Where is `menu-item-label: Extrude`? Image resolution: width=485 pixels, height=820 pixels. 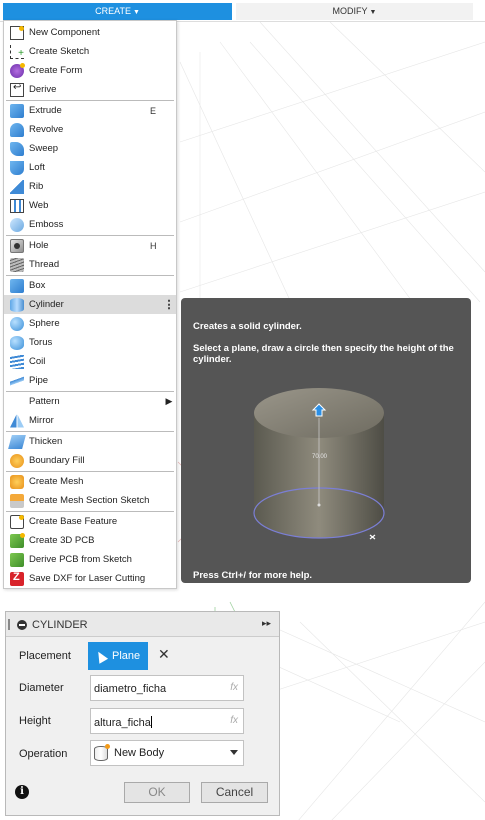 menu-item-label: Extrude is located at coordinates (45, 110).